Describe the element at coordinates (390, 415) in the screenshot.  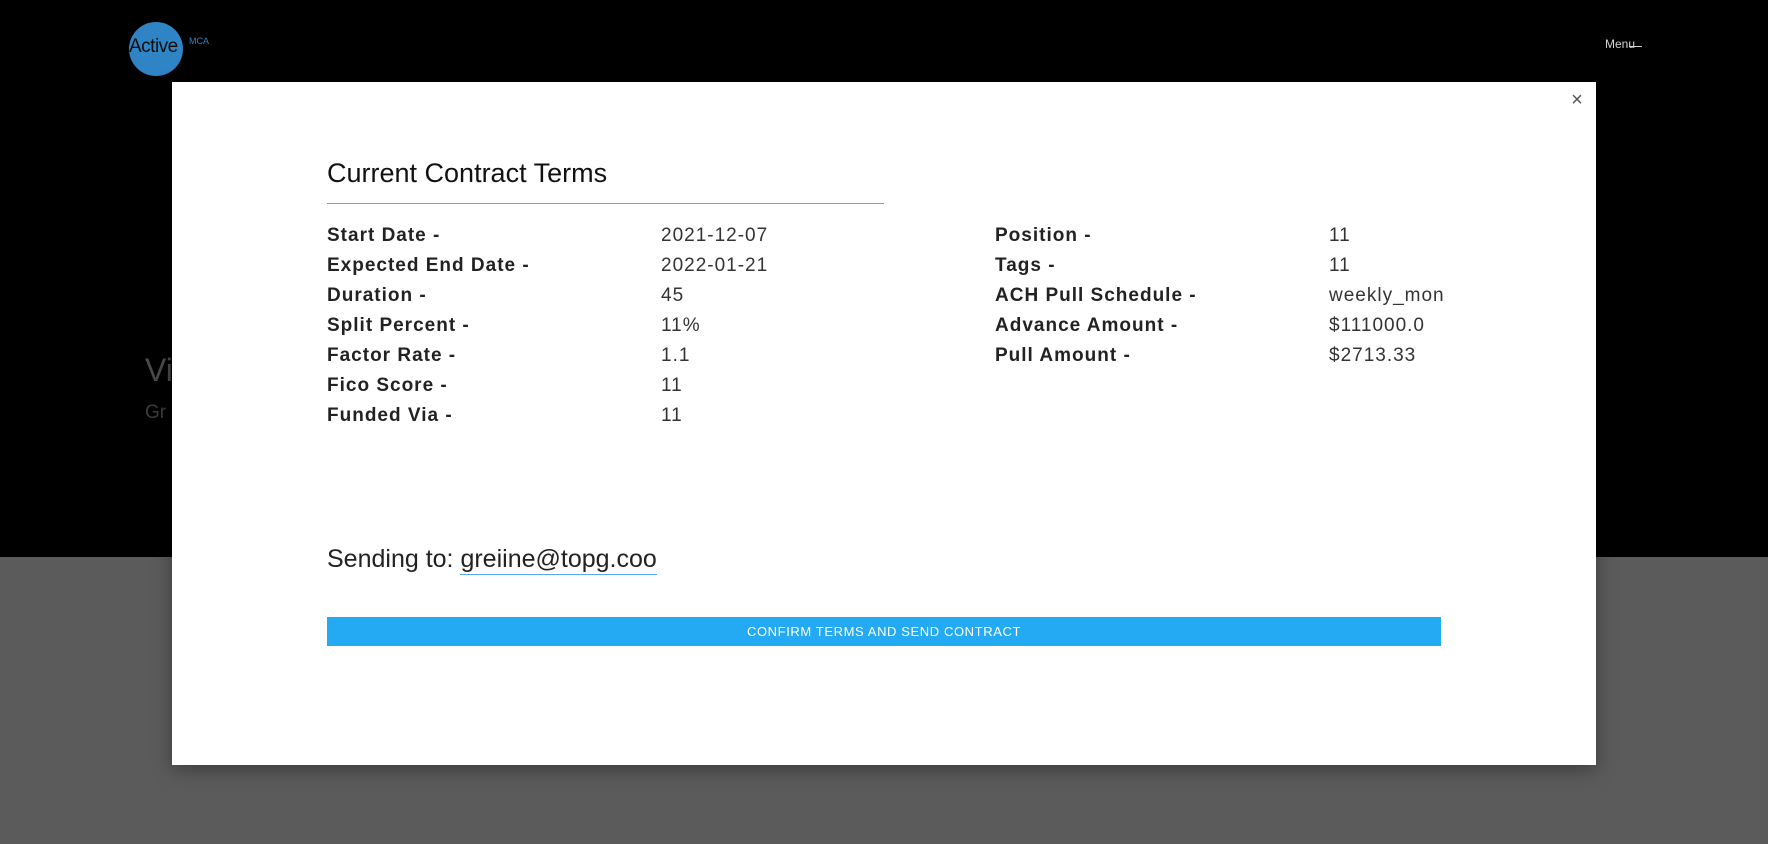
I see `term-label: Funded Via -` at that location.